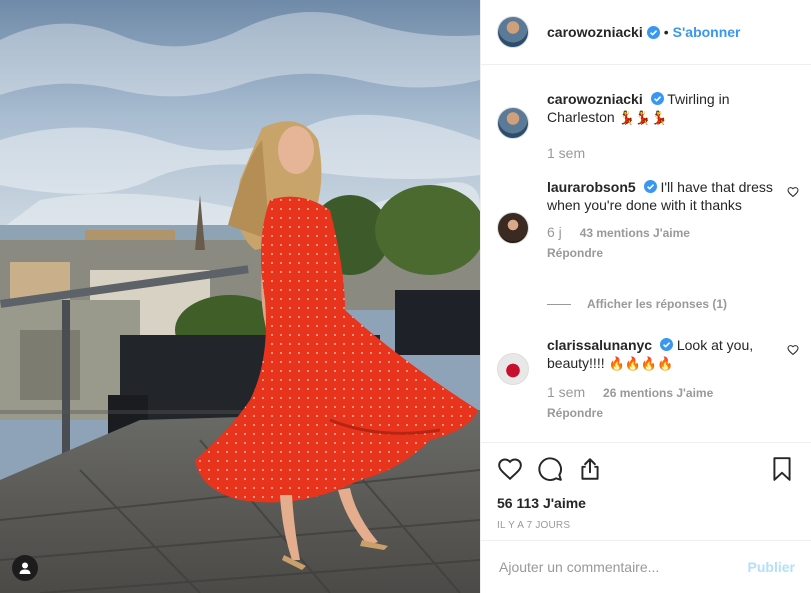  I want to click on caption-time: 1 sem, so click(566, 153).